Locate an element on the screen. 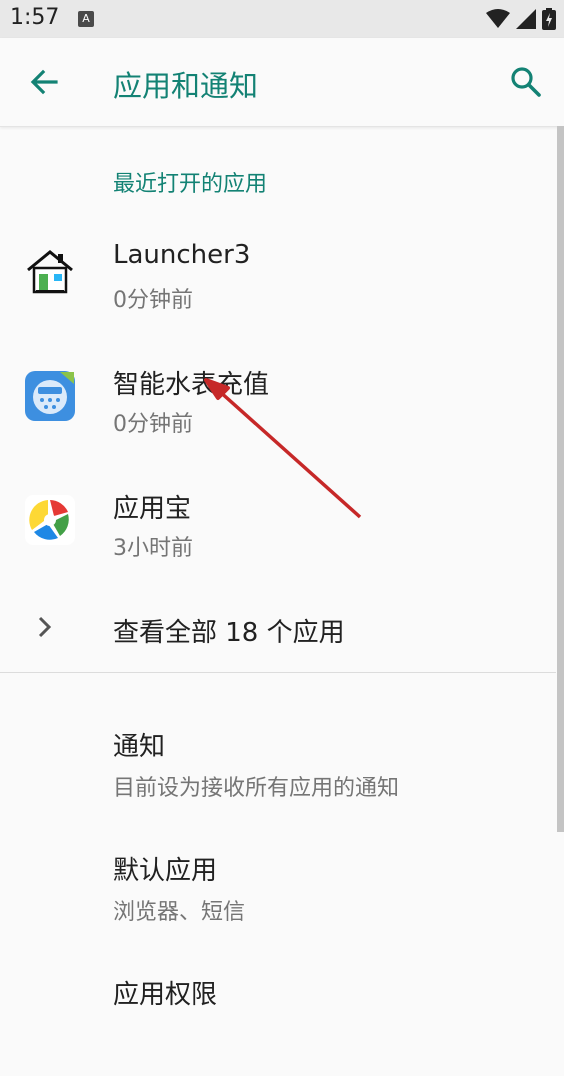  setting-notifications: 通知 目前设为接收所有应用的通知 is located at coordinates (278, 768).